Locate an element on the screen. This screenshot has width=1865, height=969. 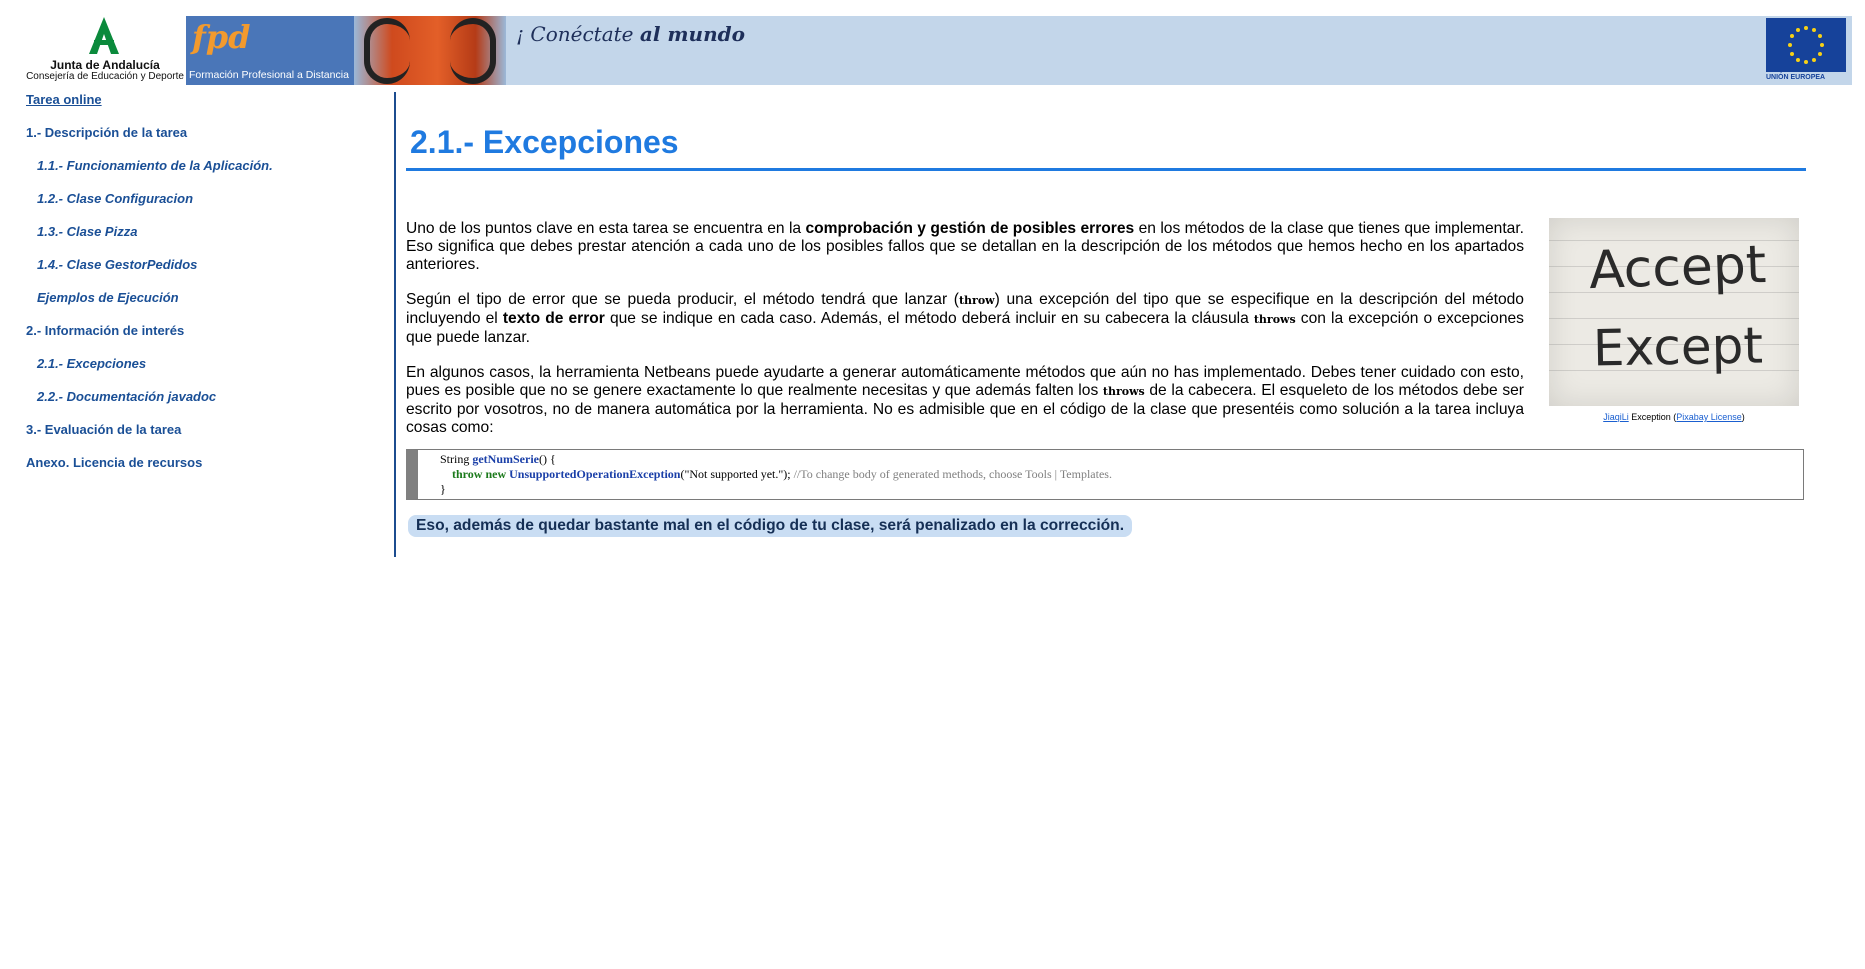
banner-photo is located at coordinates (430, 50).